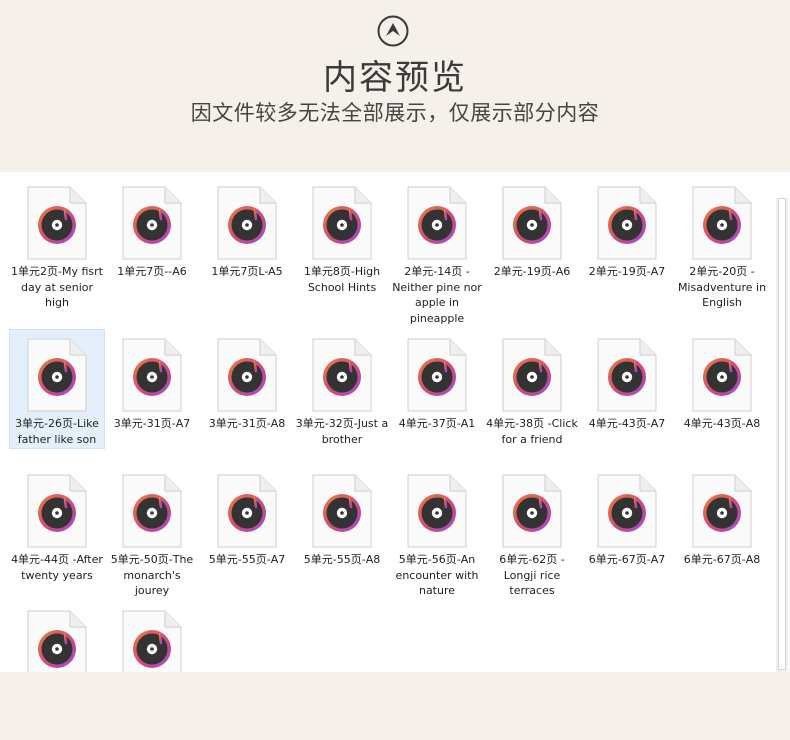 This screenshot has height=740, width=790. I want to click on file-item: 3单元-31页-A8, so click(247, 389).